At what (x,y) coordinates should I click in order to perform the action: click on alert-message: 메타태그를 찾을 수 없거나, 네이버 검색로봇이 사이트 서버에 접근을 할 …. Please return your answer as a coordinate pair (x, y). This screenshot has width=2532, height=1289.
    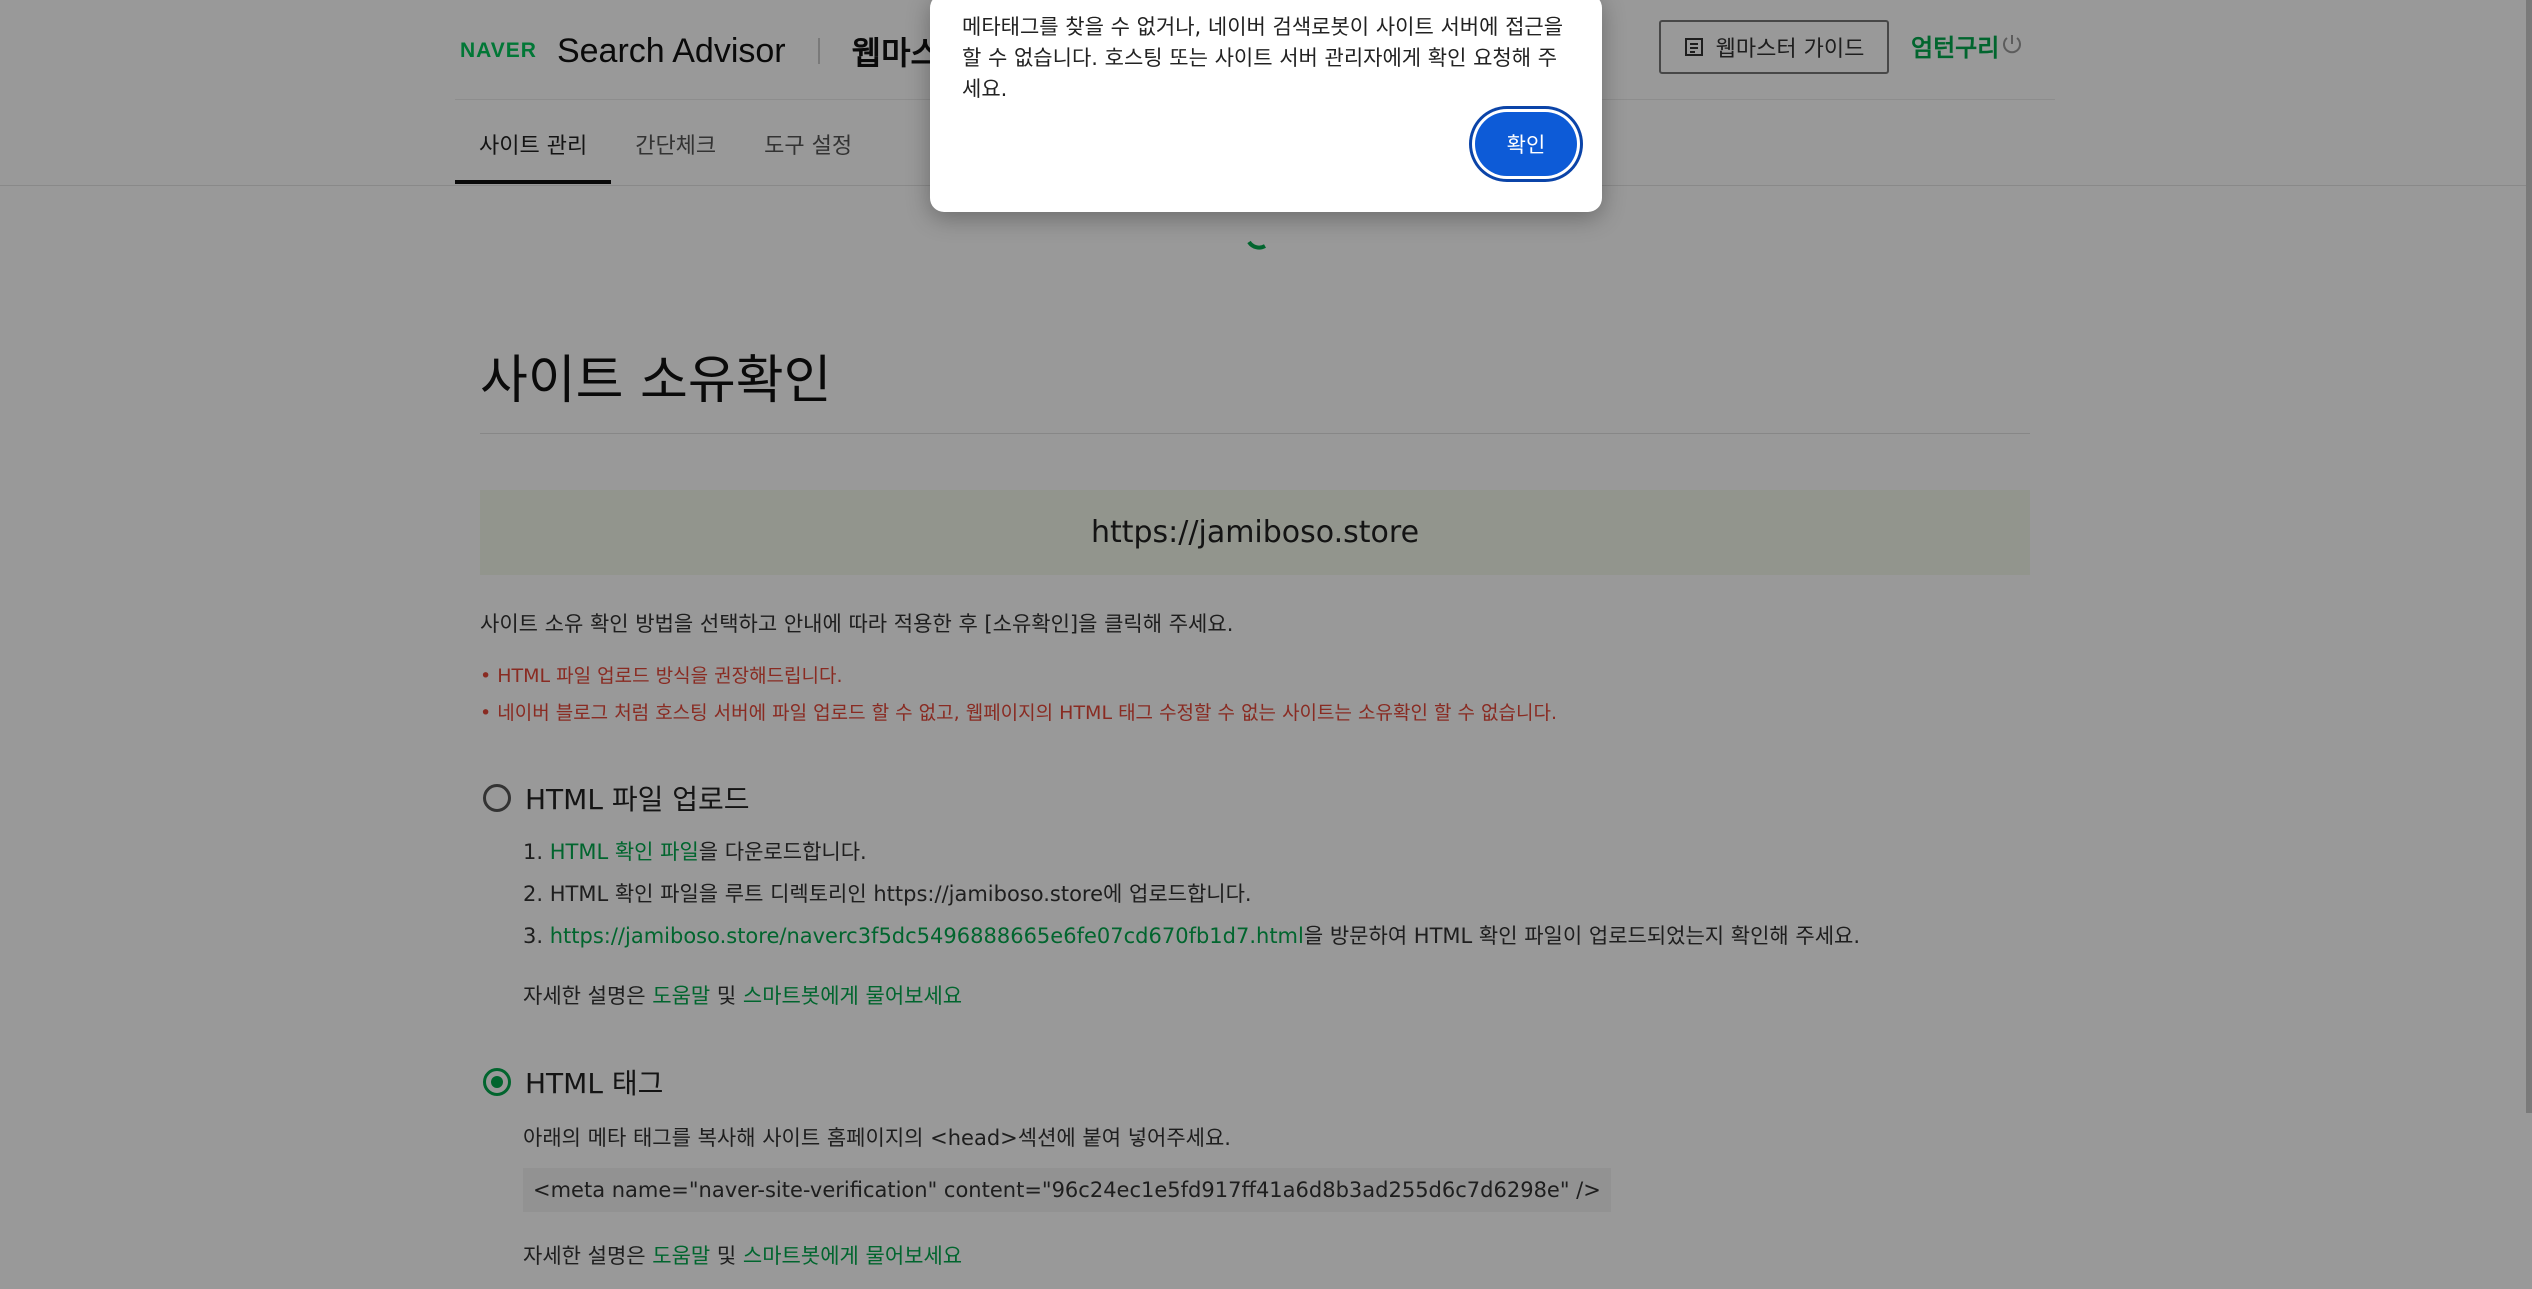
    Looking at the image, I should click on (1263, 58).